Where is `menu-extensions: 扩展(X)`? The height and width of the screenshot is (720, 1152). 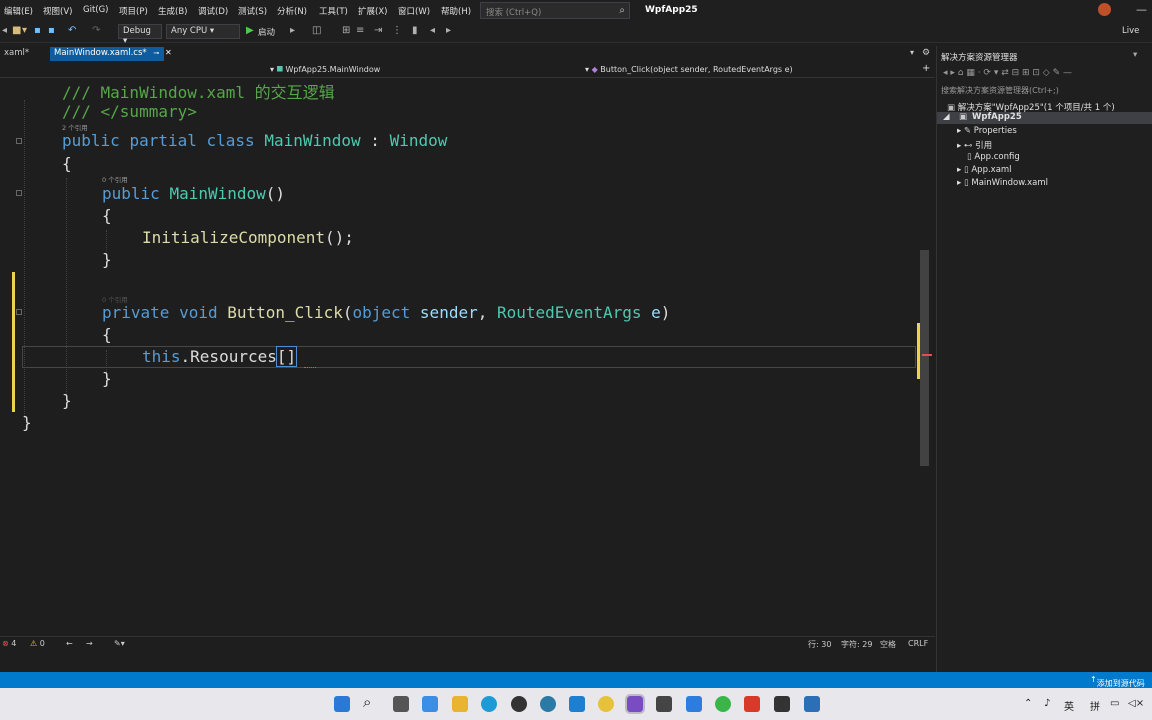
menu-extensions: 扩展(X) is located at coordinates (372, 11).